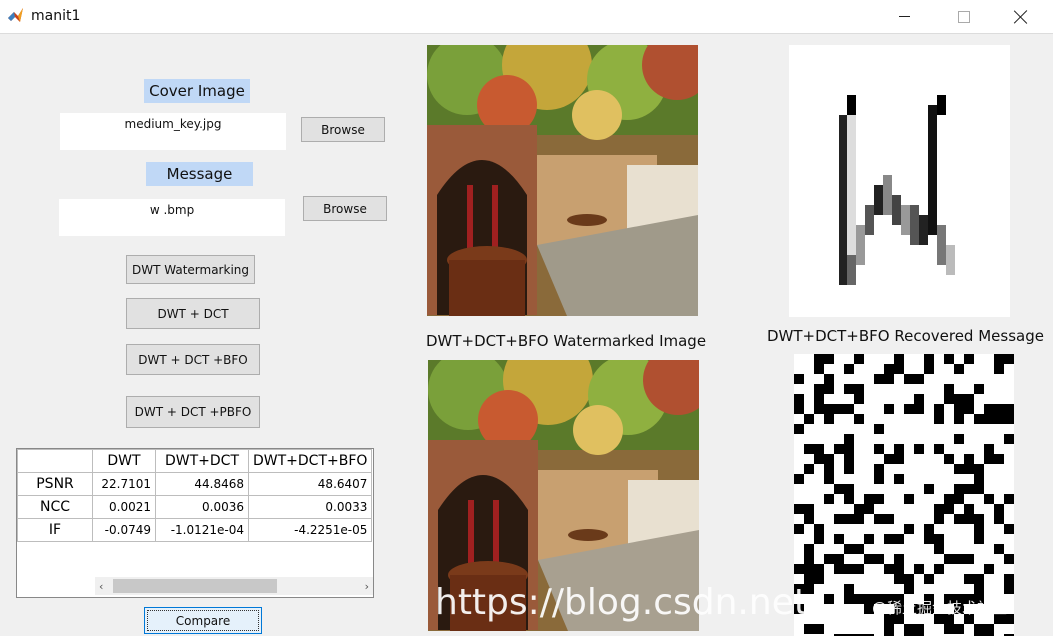 The height and width of the screenshot is (636, 1053). Describe the element at coordinates (202, 530) in the screenshot. I see `table-cell: -1.0121e-04` at that location.